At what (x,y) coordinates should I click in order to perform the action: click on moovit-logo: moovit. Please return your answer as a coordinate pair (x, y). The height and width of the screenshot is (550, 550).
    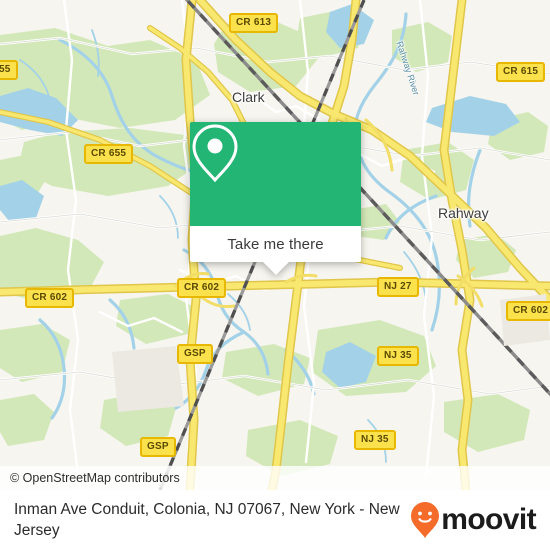
    Looking at the image, I should click on (475, 520).